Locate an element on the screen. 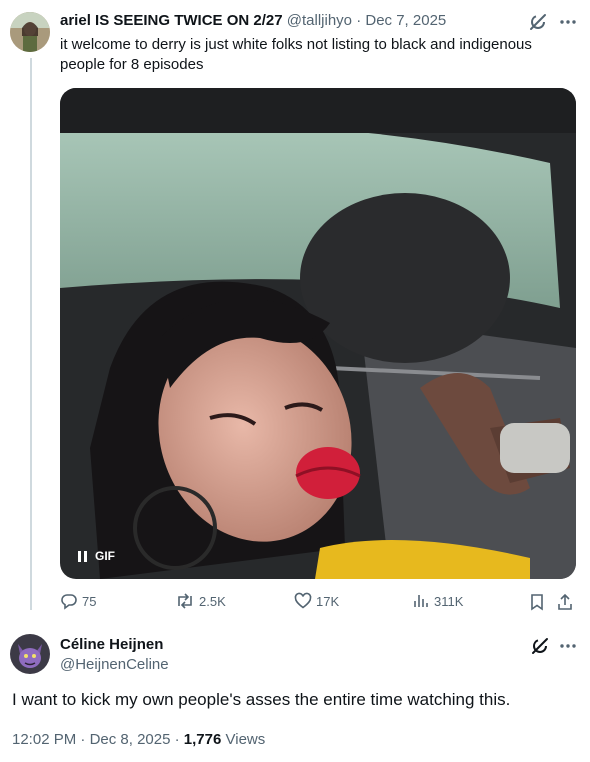  author-handle: @talljihyo is located at coordinates (319, 20).